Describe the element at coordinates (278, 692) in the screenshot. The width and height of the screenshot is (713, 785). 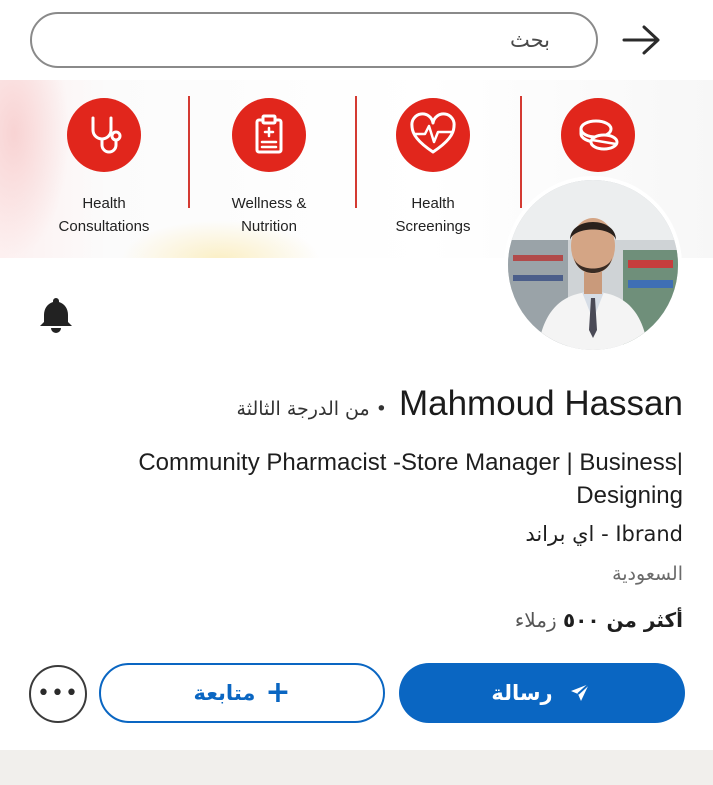
I see `plus-icon: +` at that location.